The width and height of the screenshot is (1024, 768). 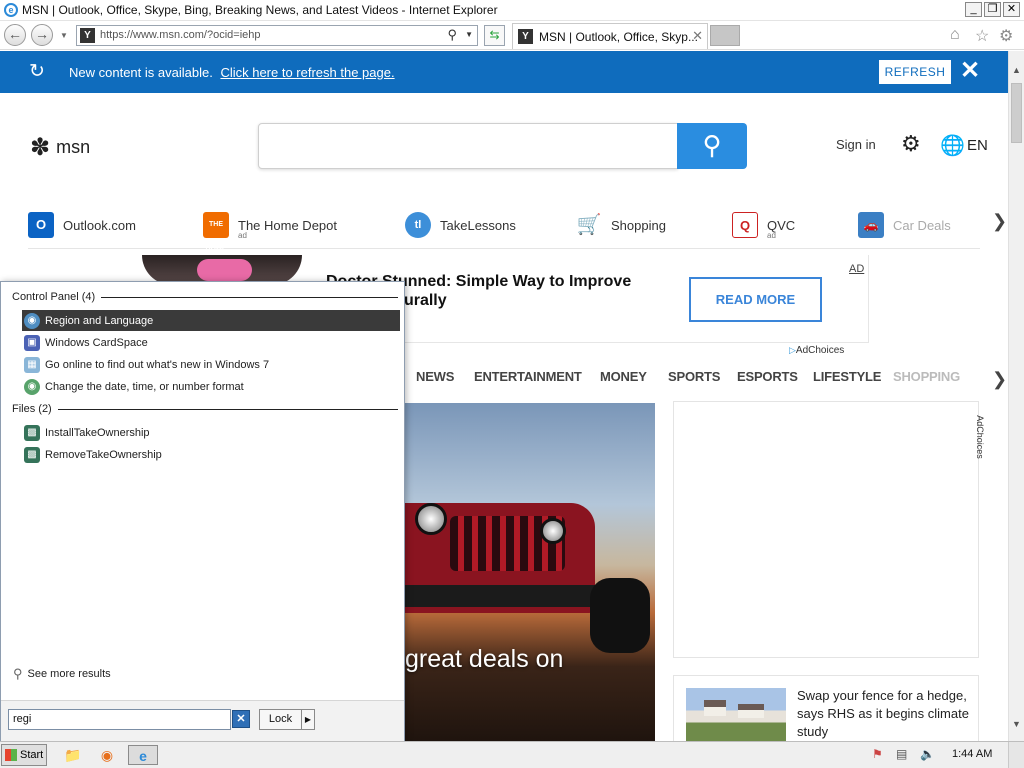 What do you see at coordinates (927, 754) in the screenshot?
I see `volume-muted-icon: 🔈` at bounding box center [927, 754].